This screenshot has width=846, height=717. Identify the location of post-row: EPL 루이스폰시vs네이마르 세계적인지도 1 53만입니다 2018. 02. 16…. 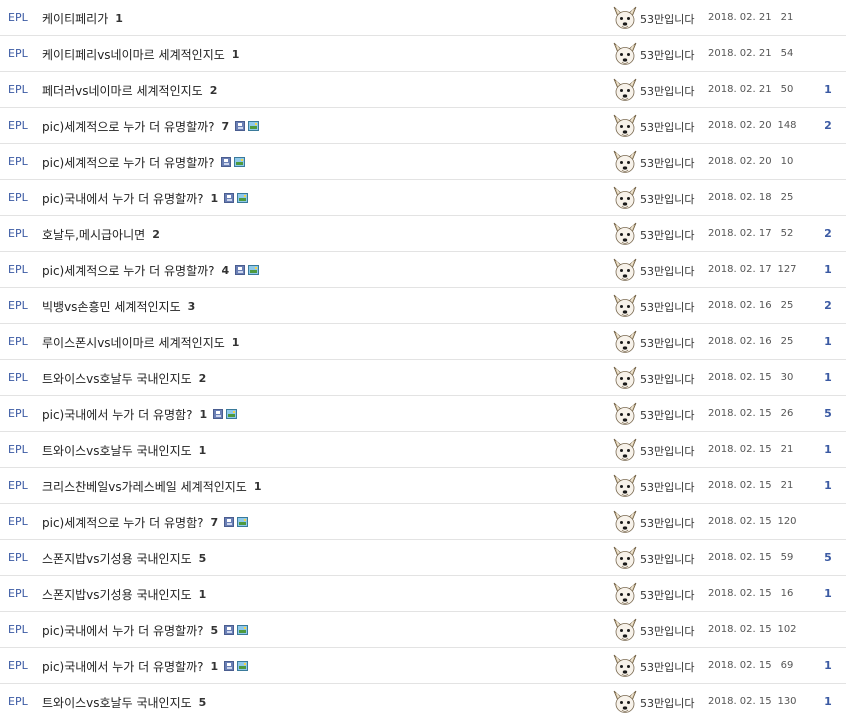
(423, 342).